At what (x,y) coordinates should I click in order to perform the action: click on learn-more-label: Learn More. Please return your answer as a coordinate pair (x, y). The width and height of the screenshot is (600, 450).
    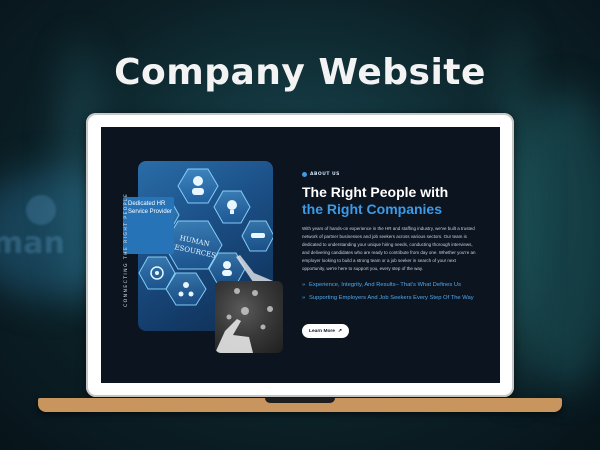
    Looking at the image, I should click on (322, 331).